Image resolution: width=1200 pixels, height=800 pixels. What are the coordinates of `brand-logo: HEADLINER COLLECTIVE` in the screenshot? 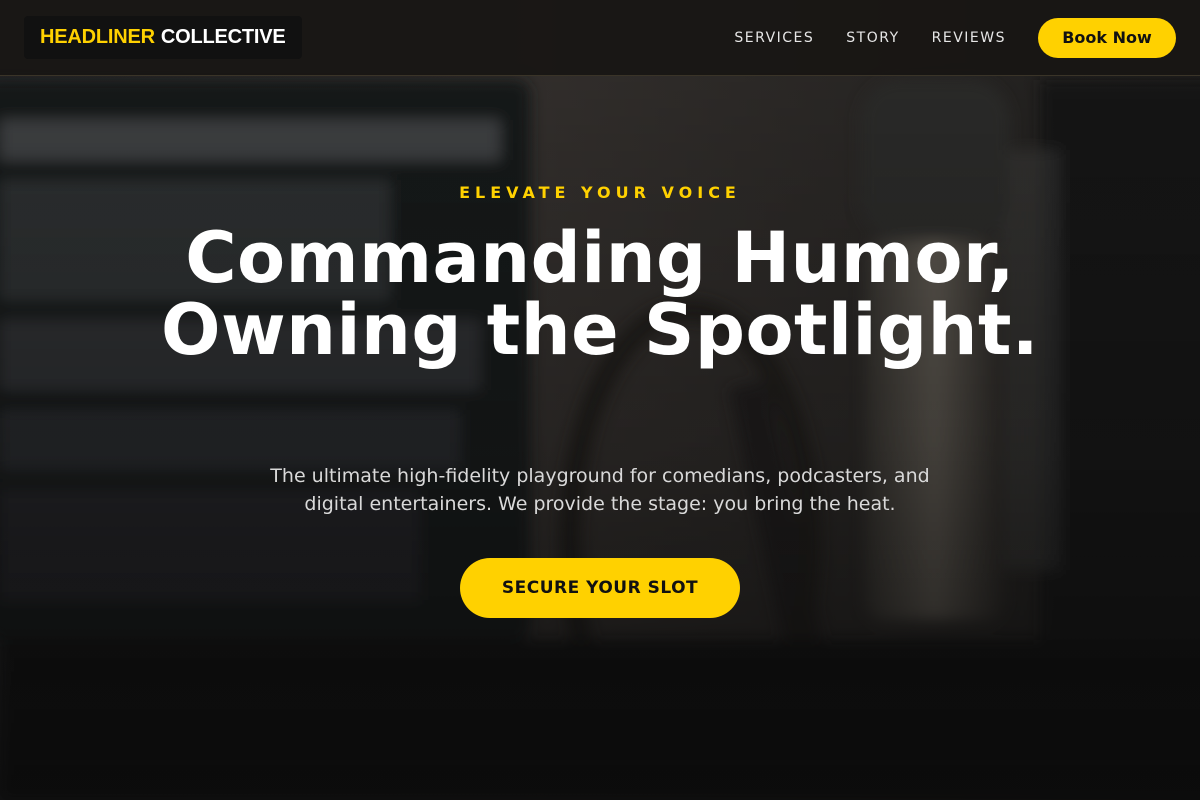 It's located at (163, 37).